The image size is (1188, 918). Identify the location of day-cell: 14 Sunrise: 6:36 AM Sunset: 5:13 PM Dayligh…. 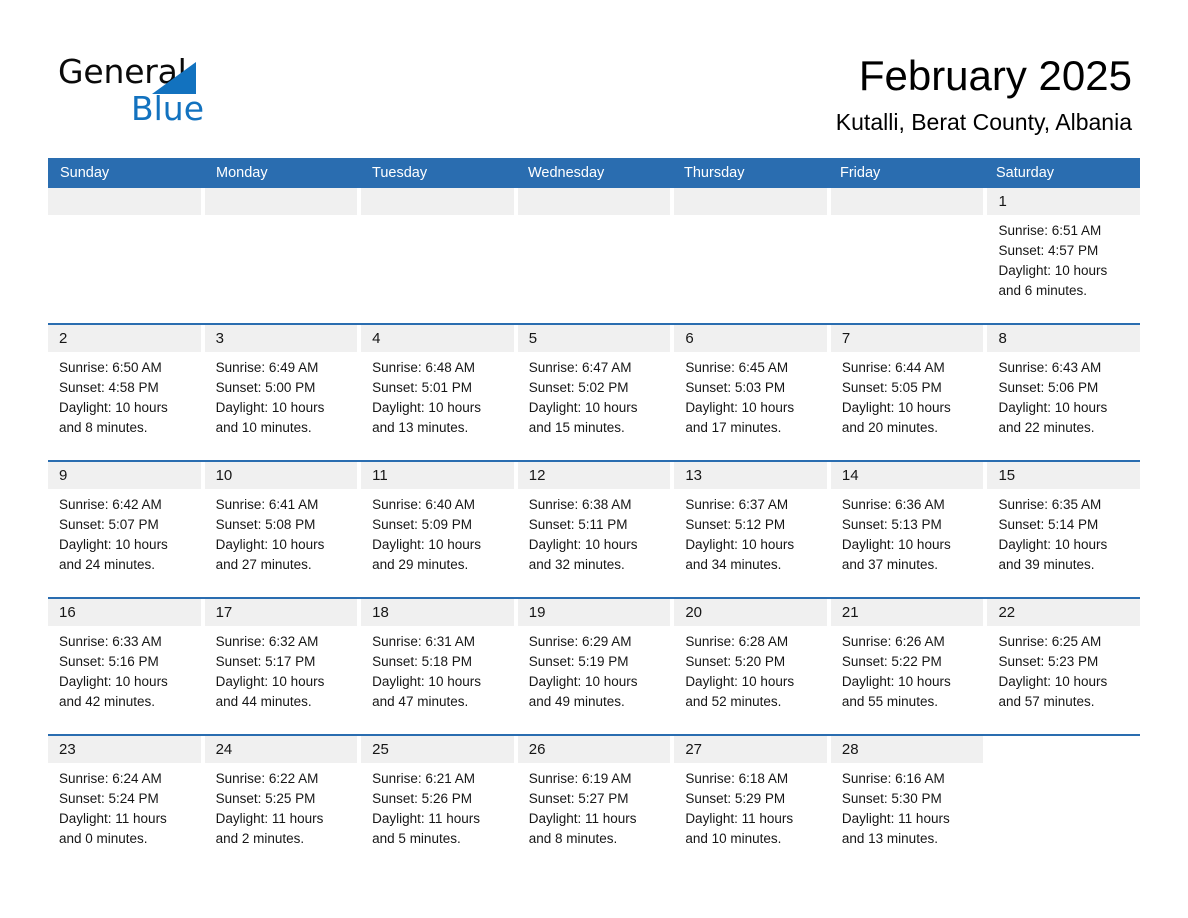
(909, 526).